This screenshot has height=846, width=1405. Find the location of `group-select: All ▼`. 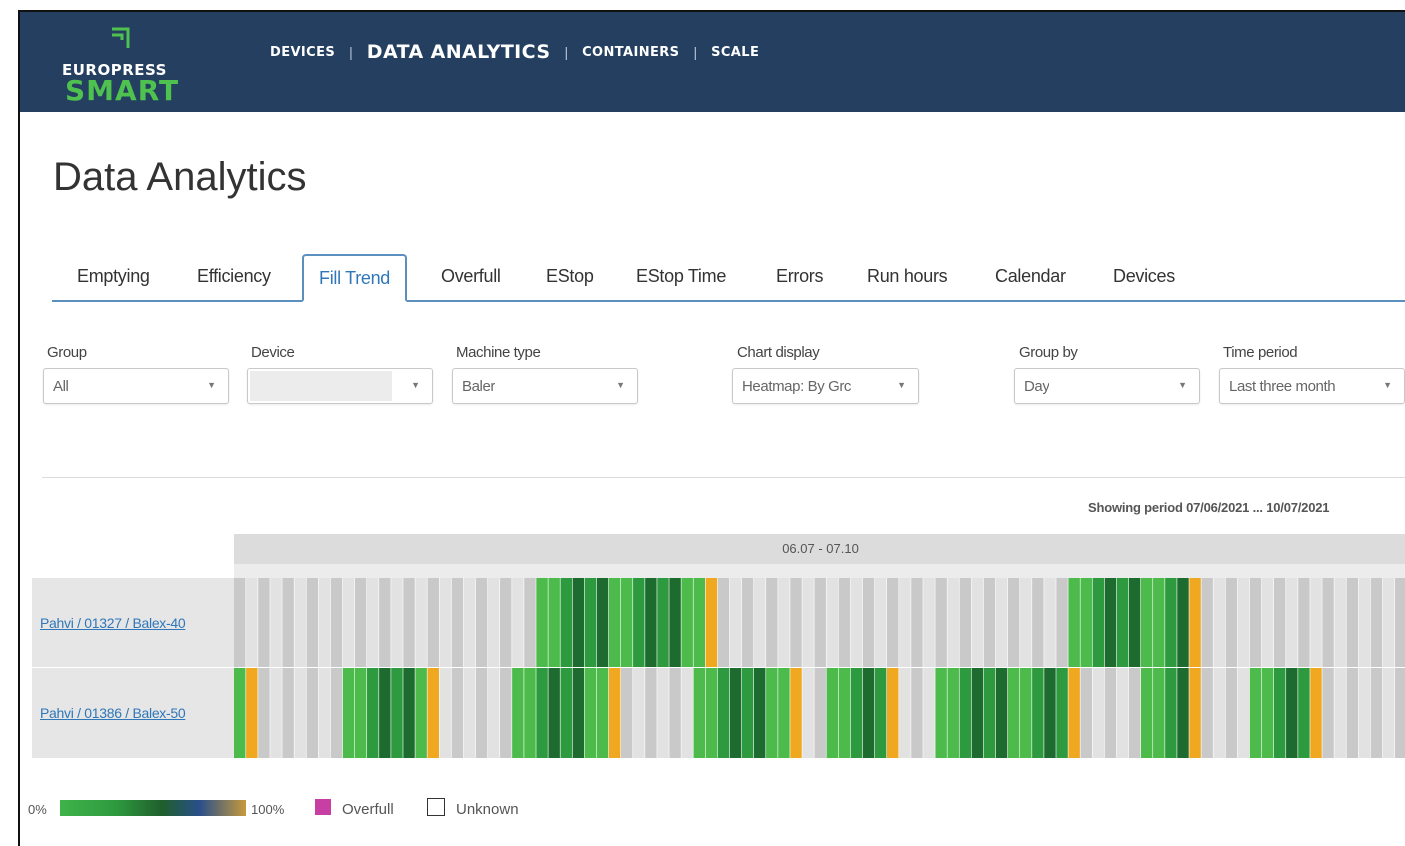

group-select: All ▼ is located at coordinates (136, 386).